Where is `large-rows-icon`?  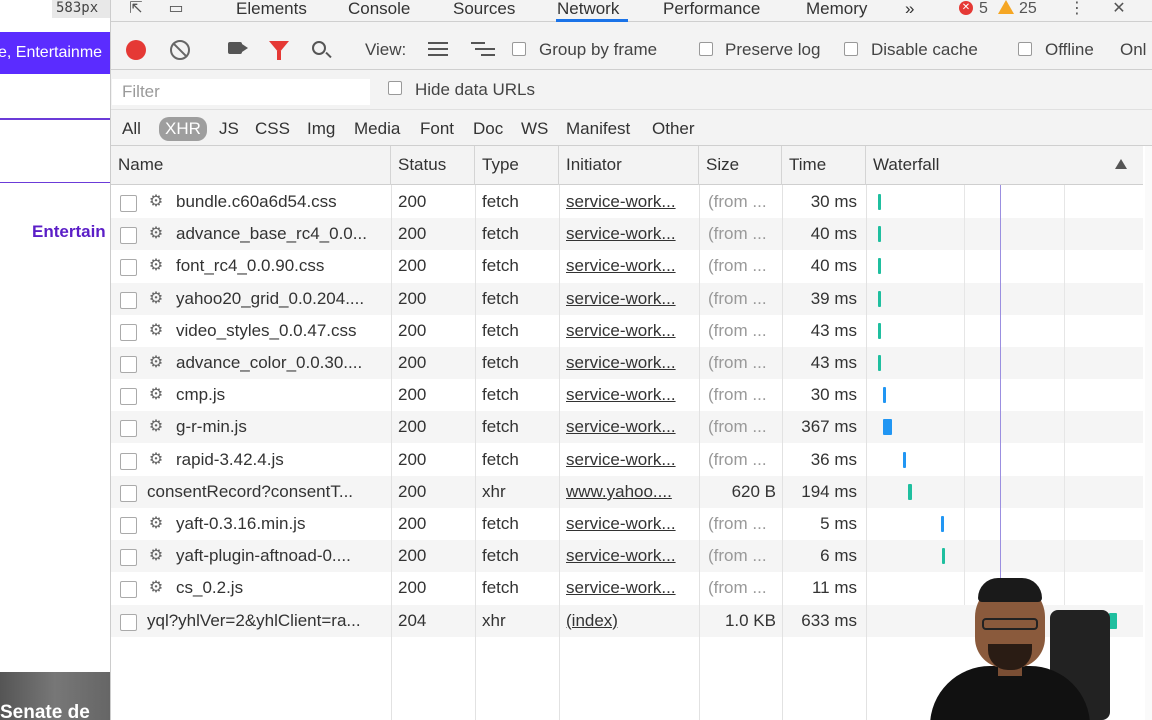
large-rows-icon is located at coordinates (438, 49).